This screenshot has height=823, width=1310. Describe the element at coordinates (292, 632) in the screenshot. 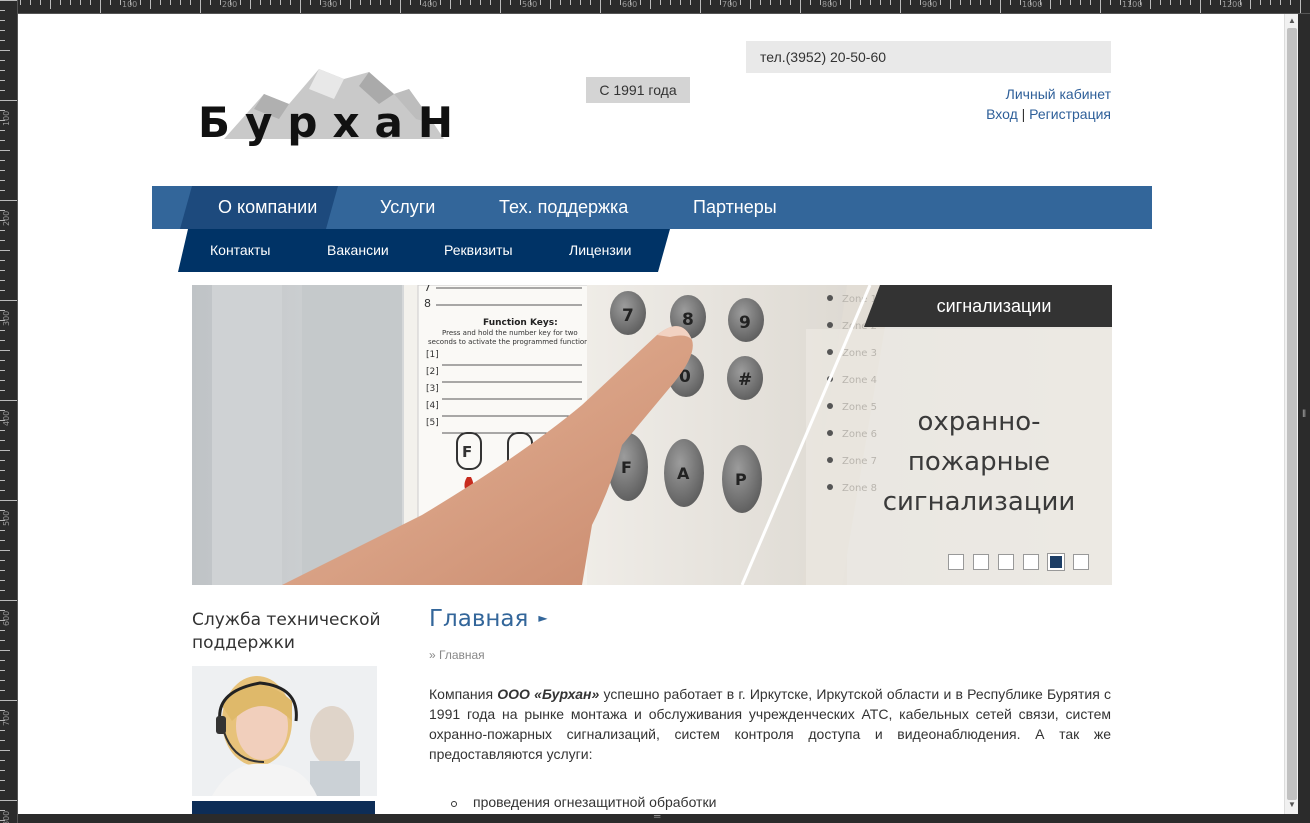

I see `support-service-title: Служба технической поддержки` at that location.